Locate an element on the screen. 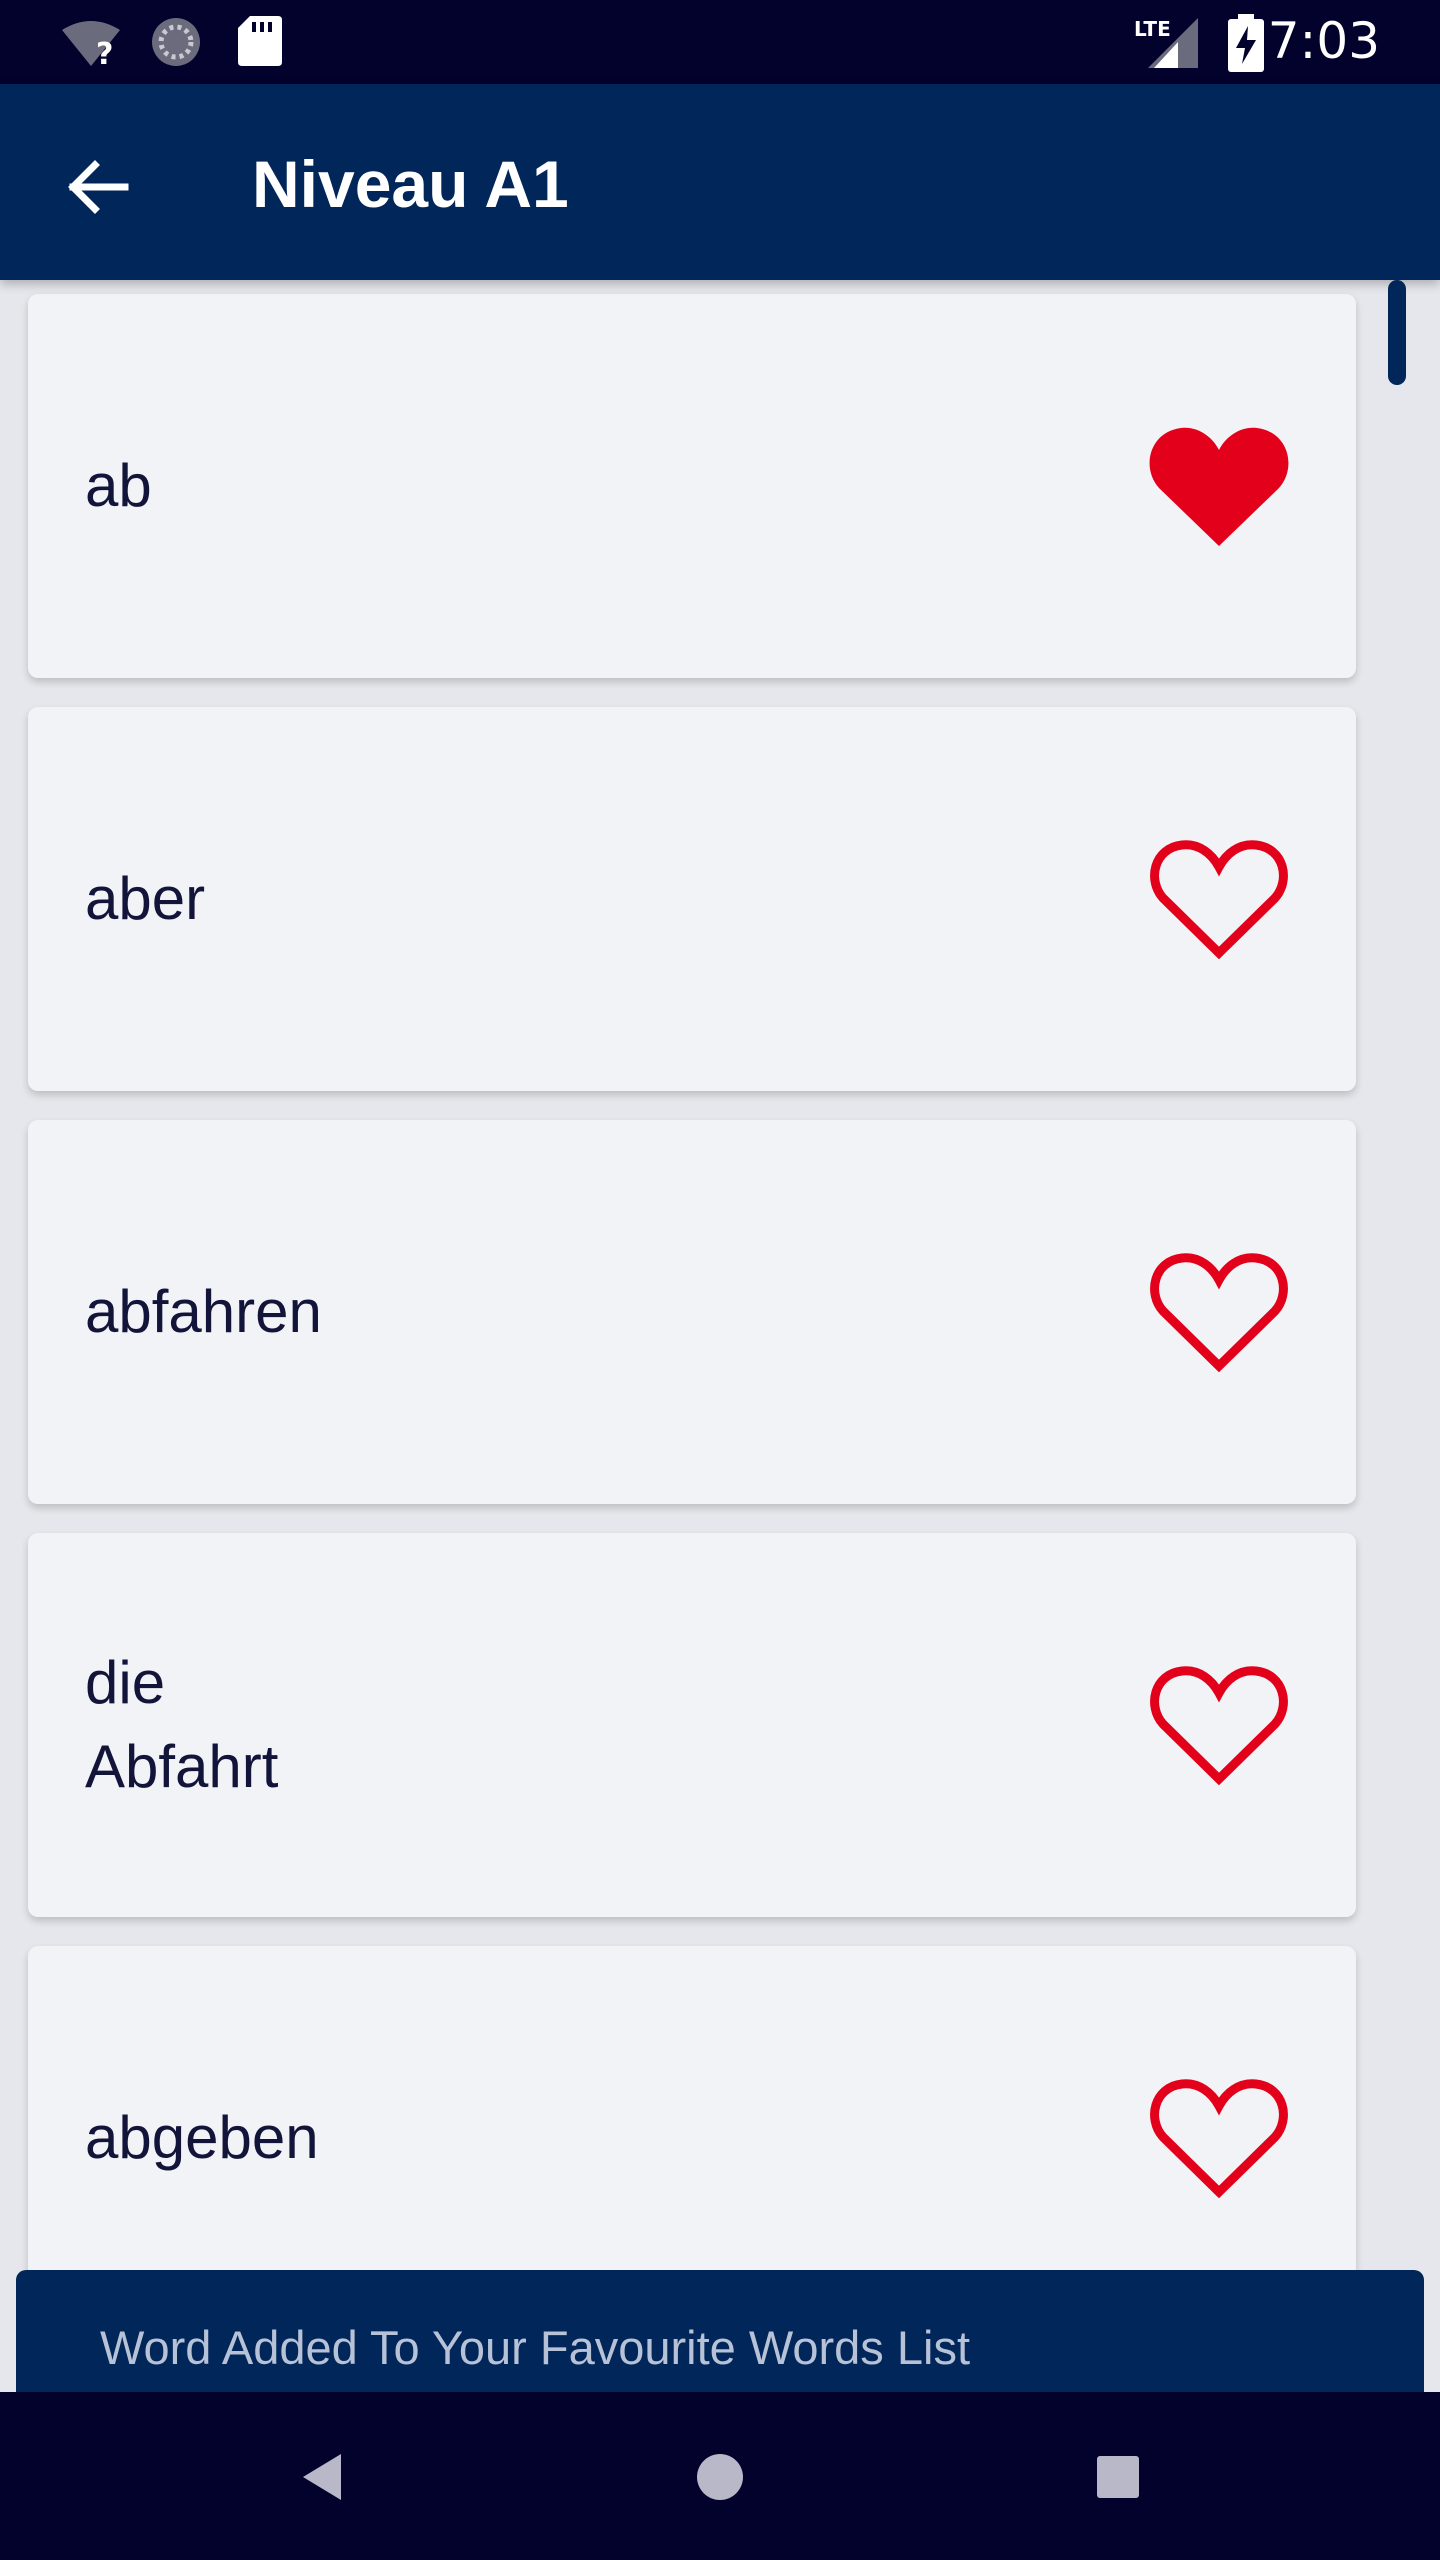  status-bar: ? LTE 7:03 is located at coordinates (720, 42).